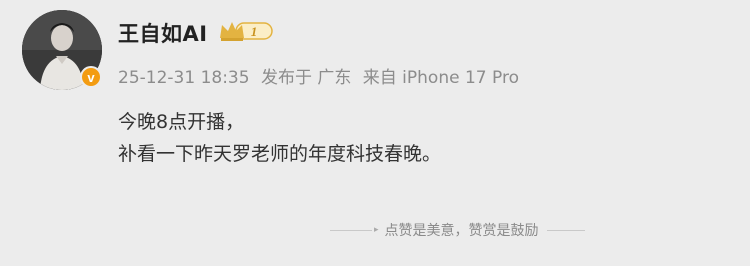  What do you see at coordinates (306, 78) in the screenshot?
I see `post-location: 发布于 广东` at bounding box center [306, 78].